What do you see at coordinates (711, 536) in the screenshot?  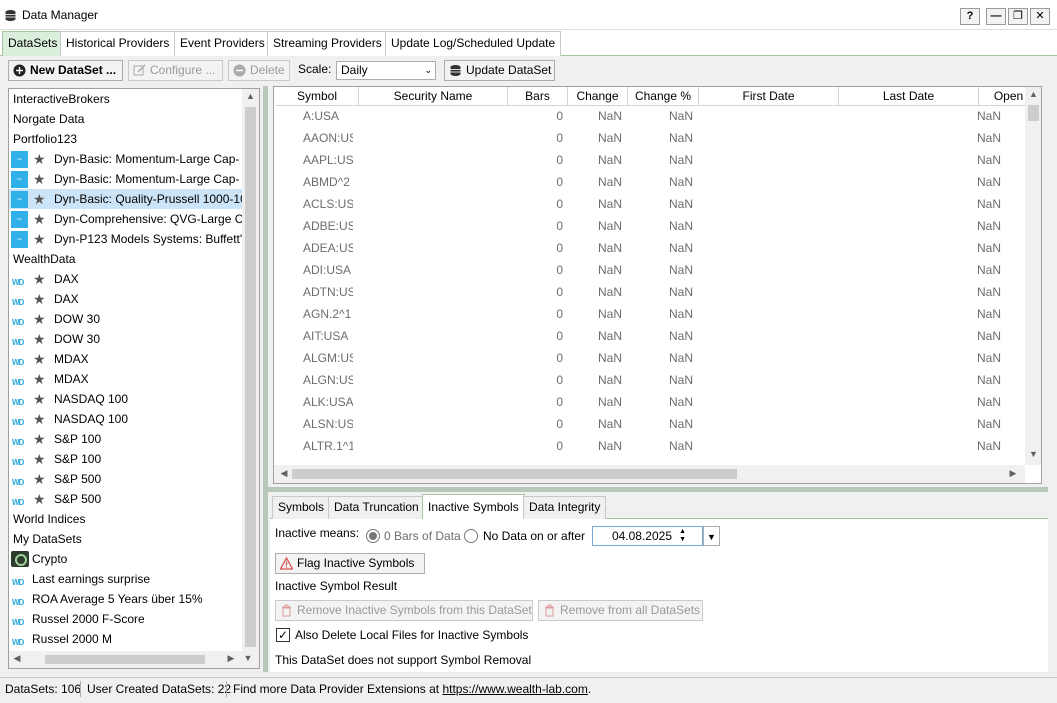 I see `date-dropdown-button: ▼` at bounding box center [711, 536].